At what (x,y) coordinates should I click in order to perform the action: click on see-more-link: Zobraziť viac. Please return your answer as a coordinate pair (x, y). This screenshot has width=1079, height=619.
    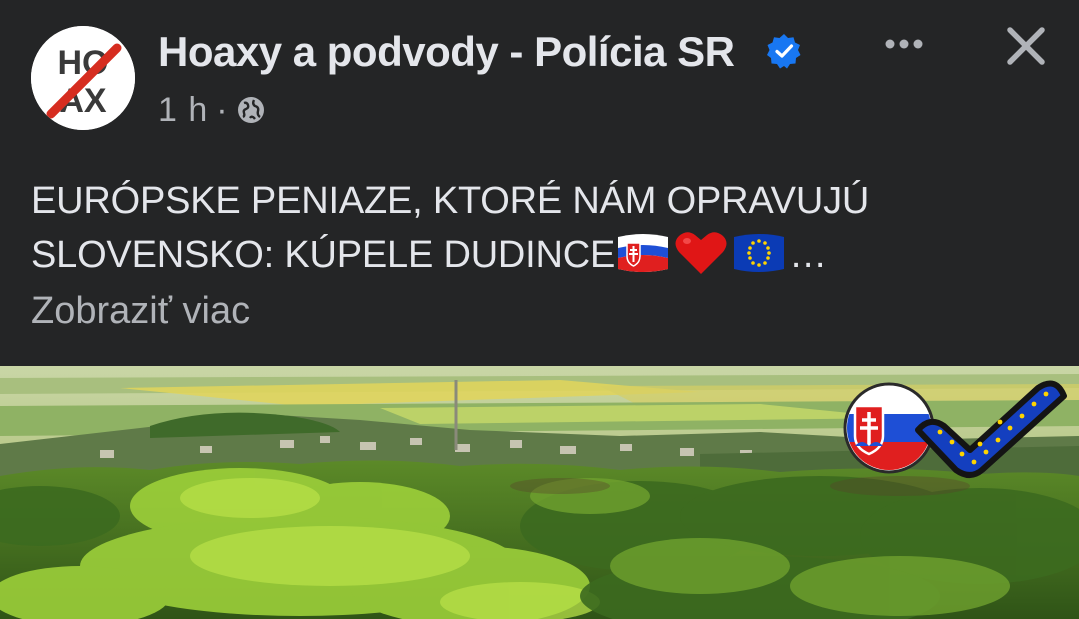
    Looking at the image, I should click on (140, 311).